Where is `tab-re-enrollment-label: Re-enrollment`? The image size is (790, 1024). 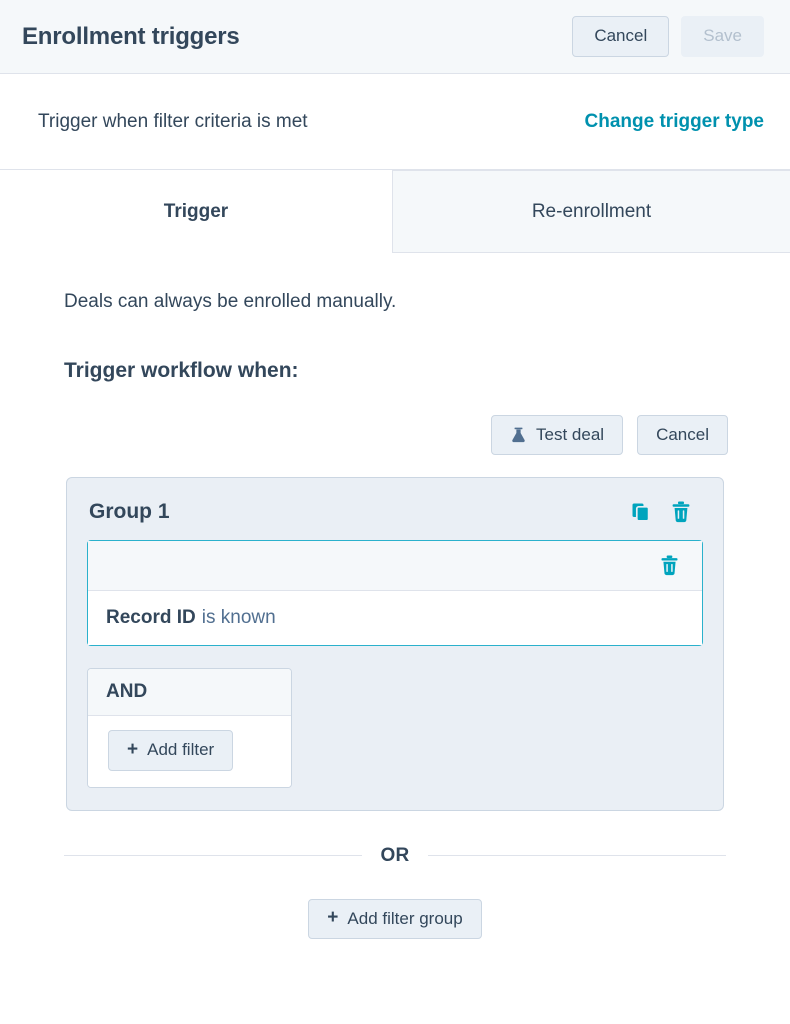 tab-re-enrollment-label: Re-enrollment is located at coordinates (591, 211).